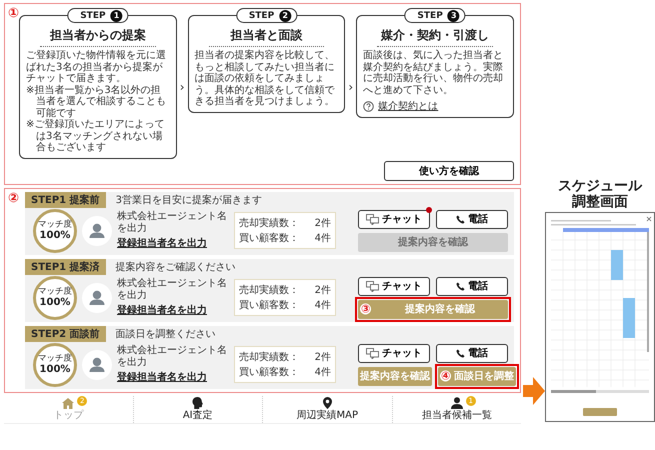  I want to click on step-description: 面談後は、気に入った担当者と媒介契約を結びましょう。実際に売却活動を行い、物件の売却へと進めて下さい。, so click(433, 73).